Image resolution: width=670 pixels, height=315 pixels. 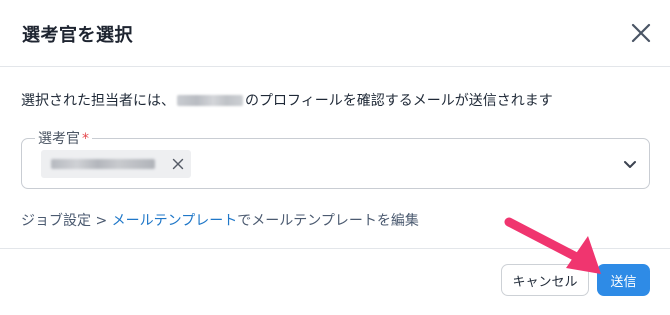 What do you see at coordinates (545, 280) in the screenshot?
I see `cancel-button: キャンセル` at bounding box center [545, 280].